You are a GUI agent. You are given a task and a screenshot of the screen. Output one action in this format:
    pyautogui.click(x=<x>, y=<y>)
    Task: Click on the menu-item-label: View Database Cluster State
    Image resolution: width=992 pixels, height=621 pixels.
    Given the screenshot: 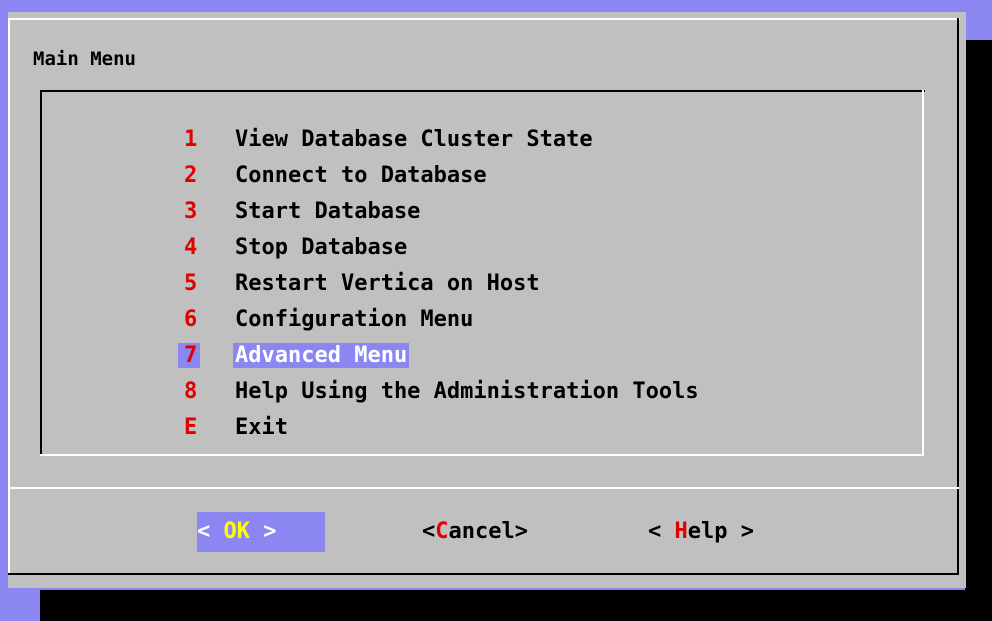 What is the action you would take?
    pyautogui.click(x=414, y=139)
    